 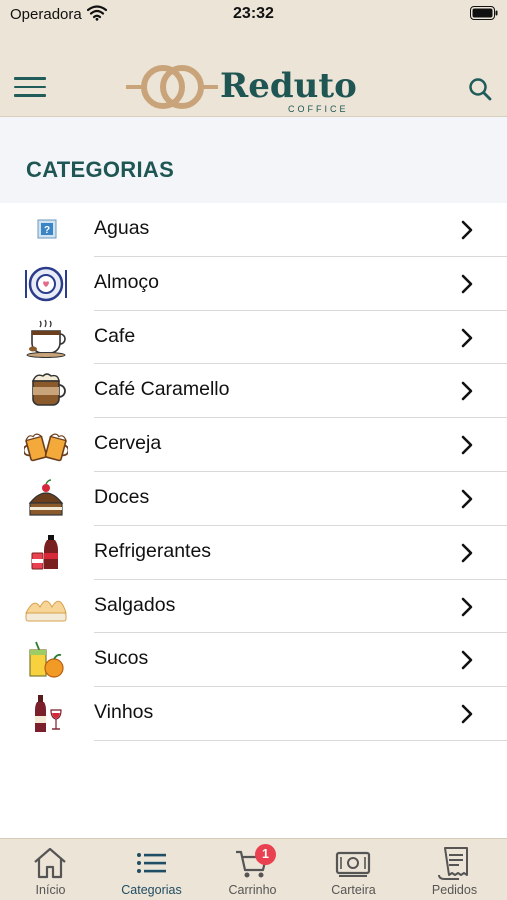 What do you see at coordinates (30, 88) in the screenshot?
I see `hamburger-menu-icon` at bounding box center [30, 88].